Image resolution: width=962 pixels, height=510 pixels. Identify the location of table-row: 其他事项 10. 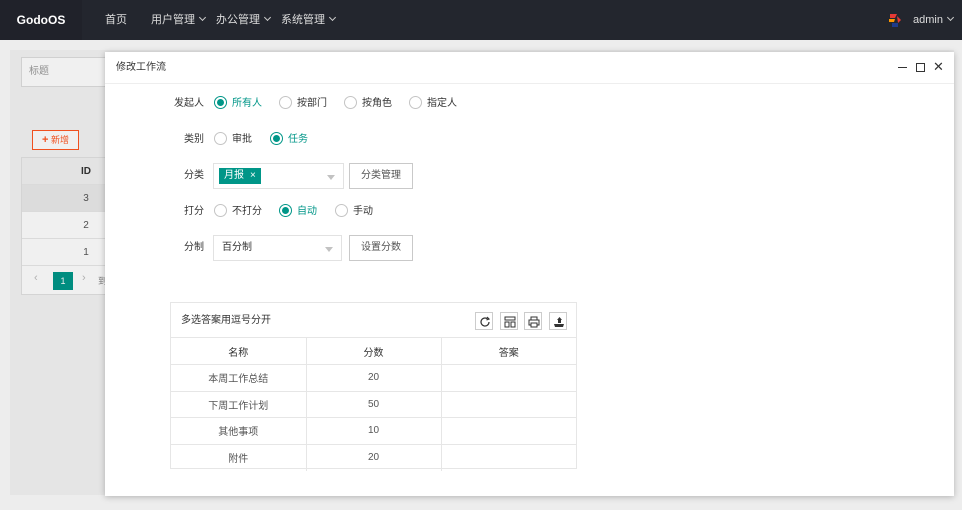
(373, 431).